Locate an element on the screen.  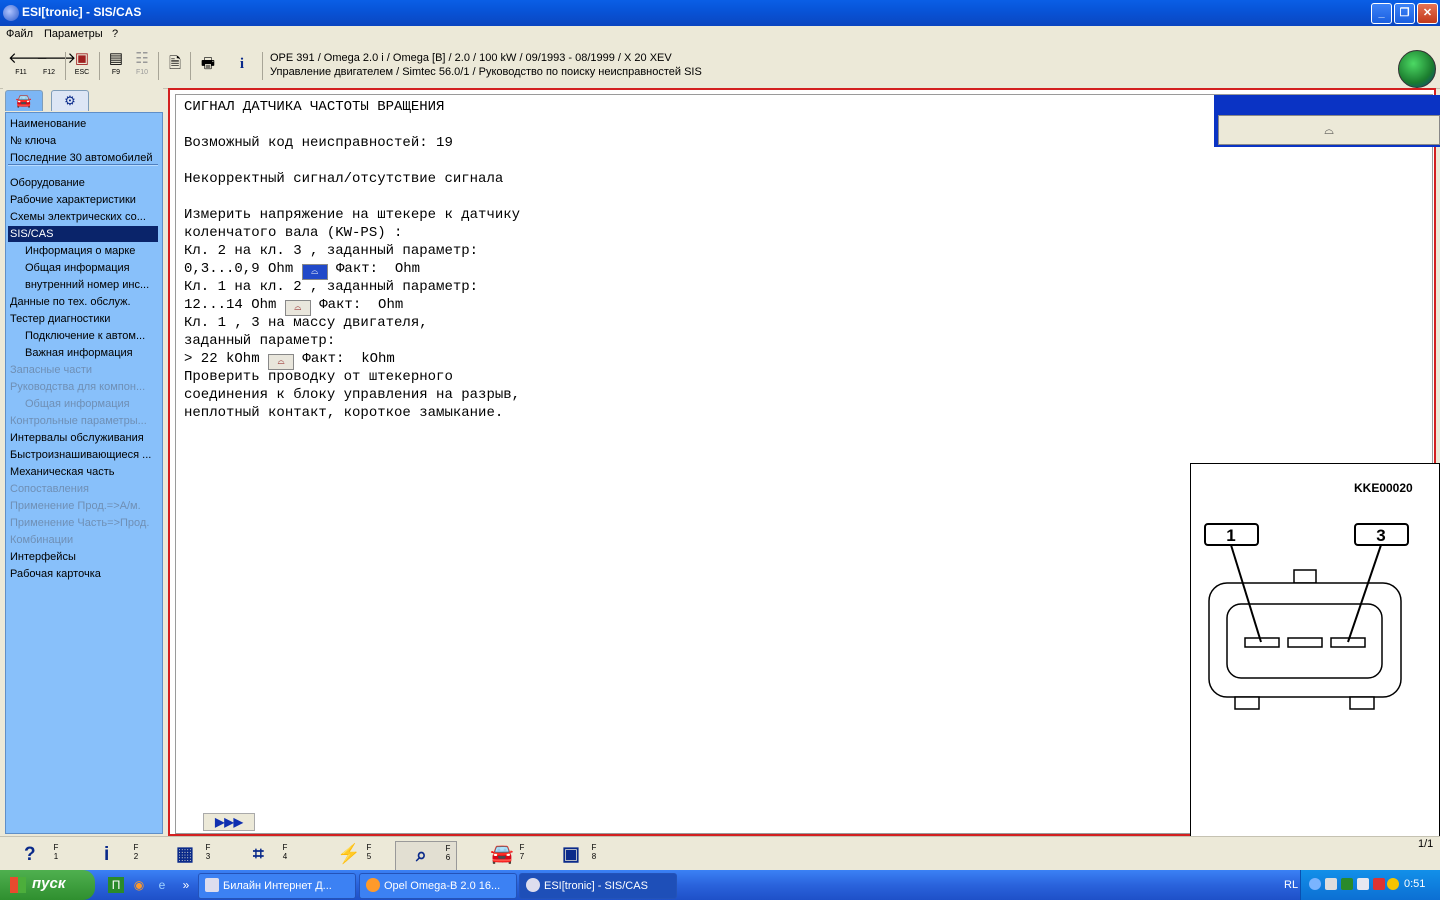
sidebar-item: Информация о марке is located at coordinates (91, 251).